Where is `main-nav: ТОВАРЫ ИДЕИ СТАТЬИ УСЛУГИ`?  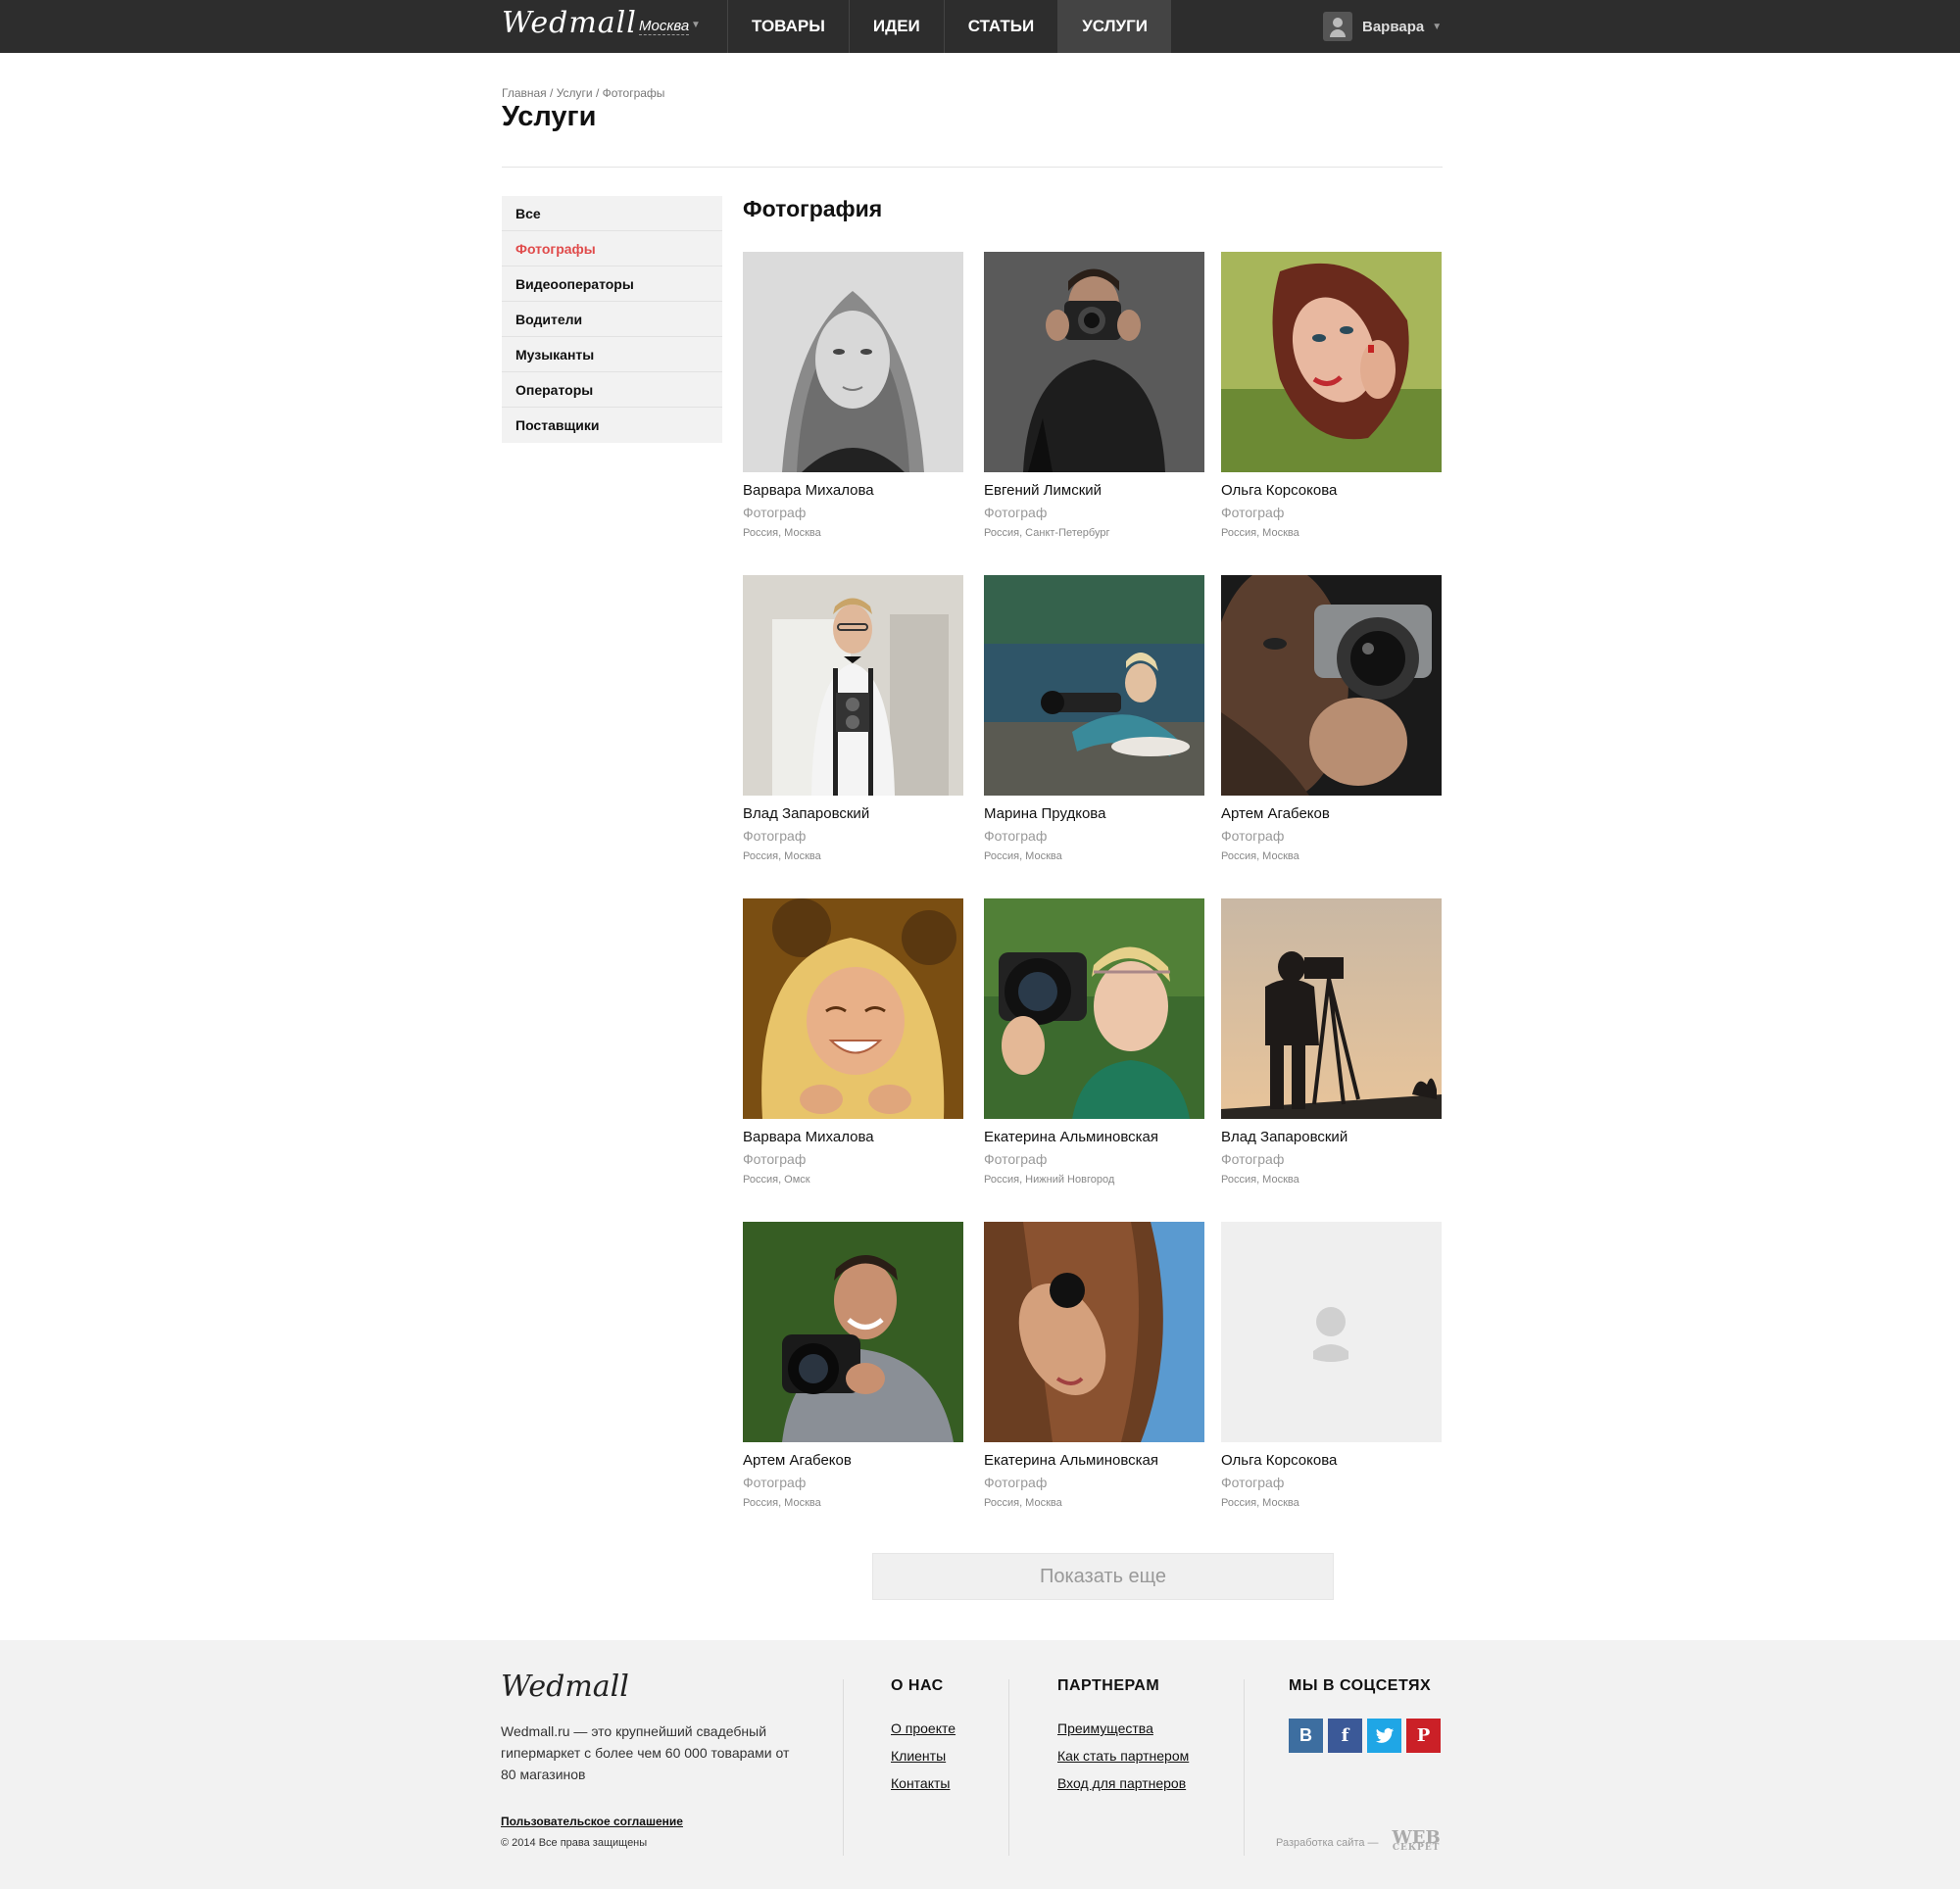 main-nav: ТОВАРЫ ИДЕИ СТАТЬИ УСЛУГИ is located at coordinates (949, 26).